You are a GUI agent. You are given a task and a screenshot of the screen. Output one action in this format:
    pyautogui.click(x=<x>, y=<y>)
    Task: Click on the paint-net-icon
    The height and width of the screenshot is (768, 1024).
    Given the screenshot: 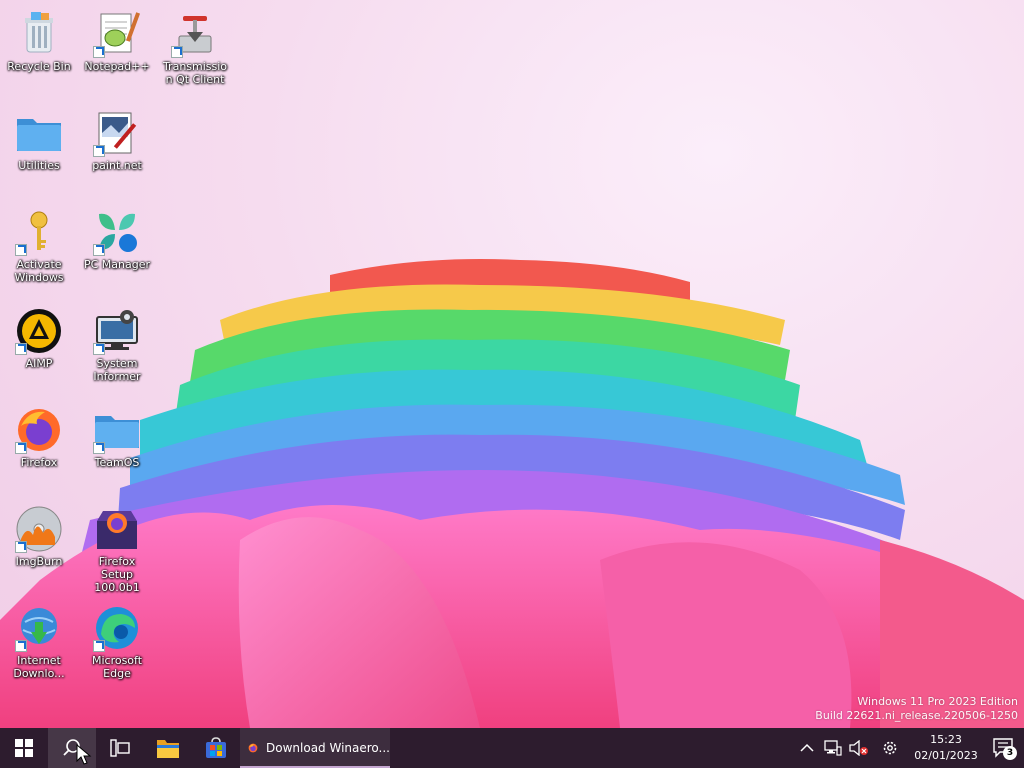 What is the action you would take?
    pyautogui.click(x=117, y=133)
    